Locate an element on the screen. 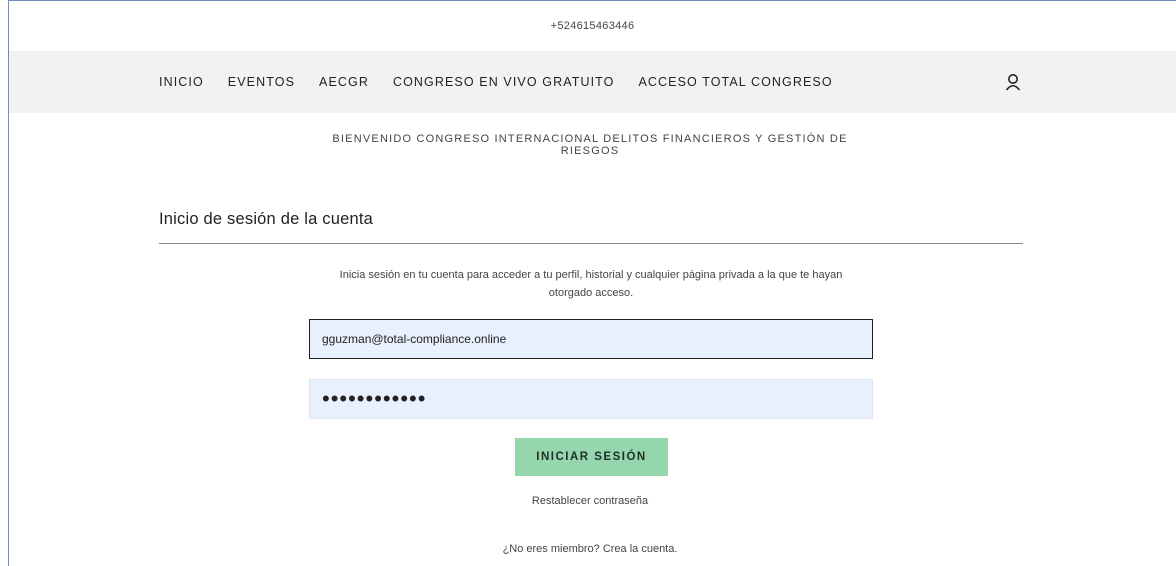  nav-item-eventos: EVENTOS is located at coordinates (261, 82).